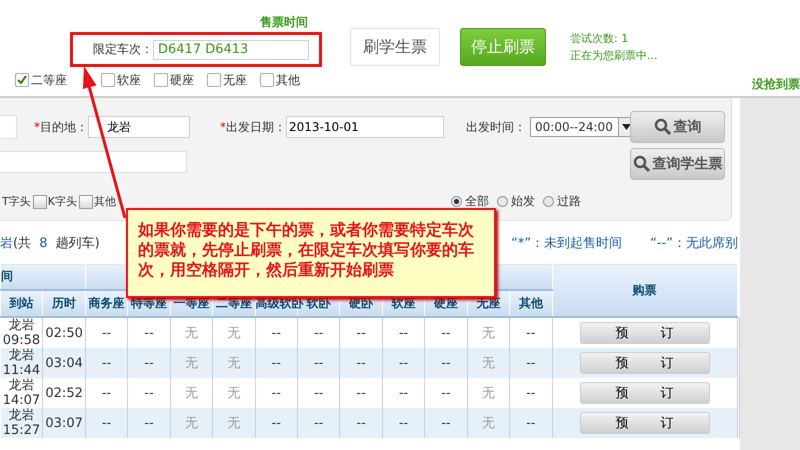 This screenshot has height=450, width=800. Describe the element at coordinates (677, 127) in the screenshot. I see `query-button: 查询` at that location.